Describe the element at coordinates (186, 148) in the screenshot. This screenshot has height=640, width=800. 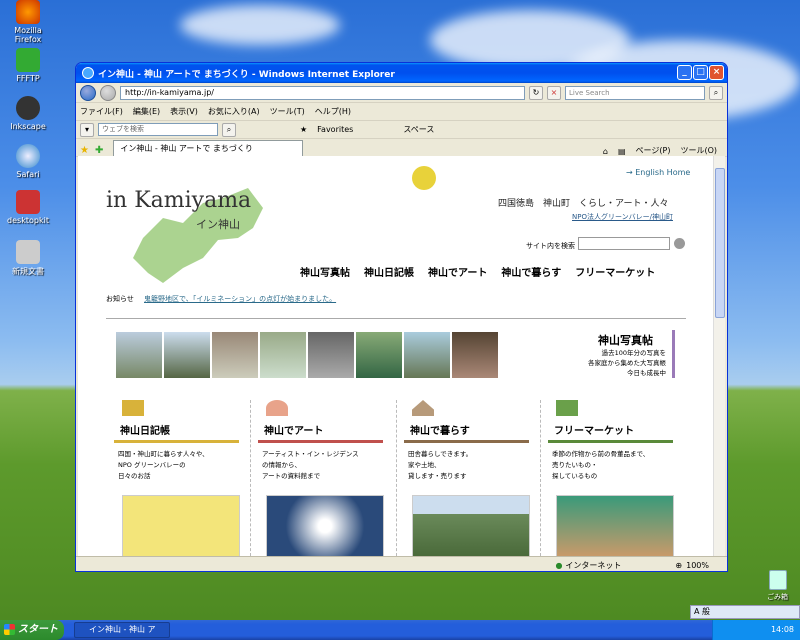
I see `tab-title: イン神山 - 神山 アートで まちづくり` at that location.